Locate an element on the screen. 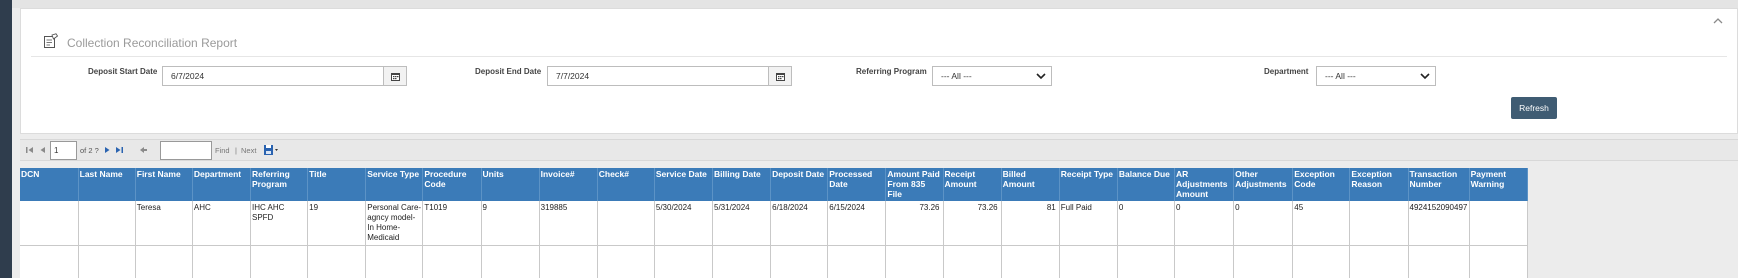  next-page-icon is located at coordinates (107, 150).